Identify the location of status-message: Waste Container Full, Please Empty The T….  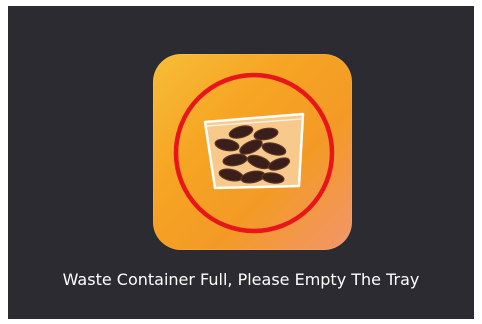
(241, 279).